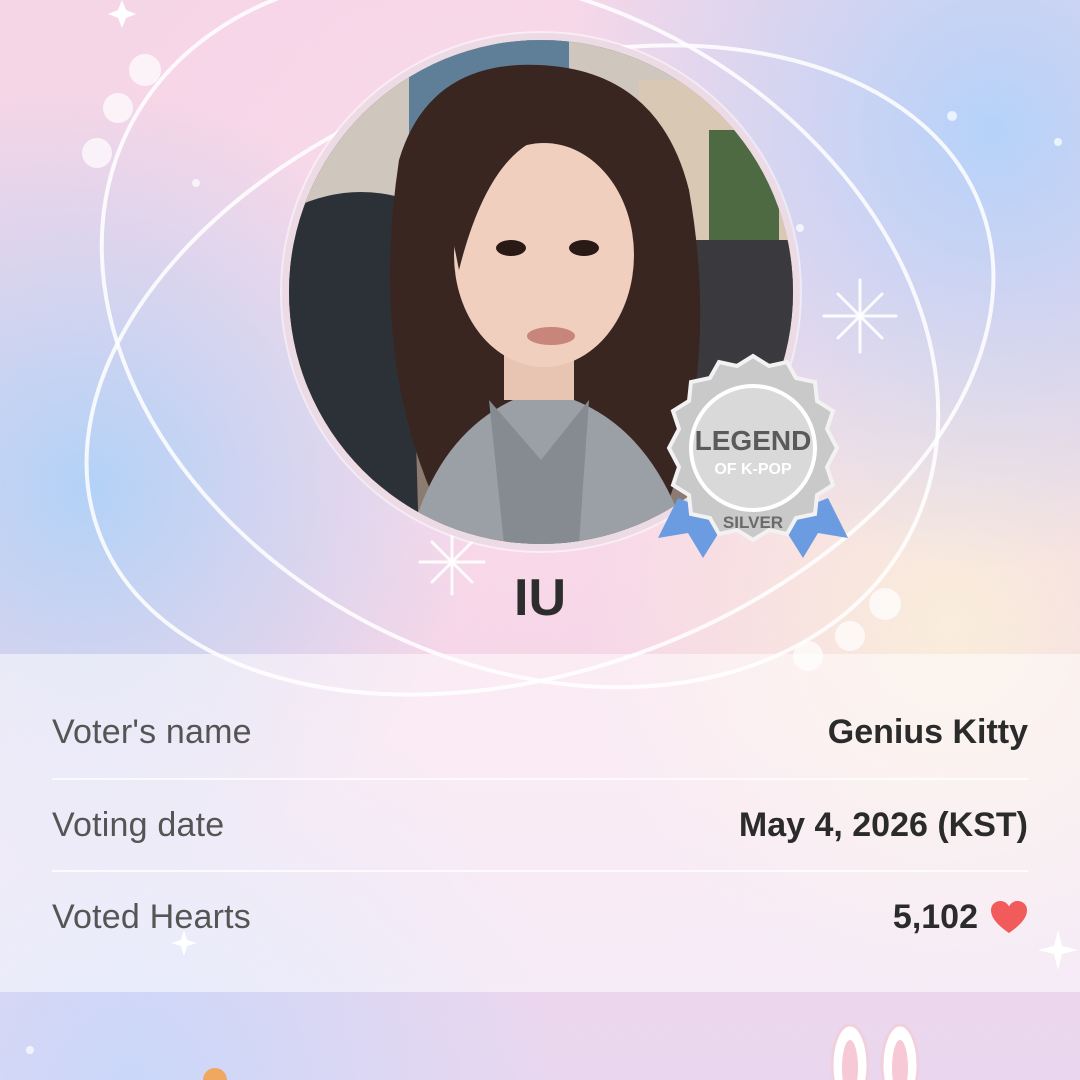 Image resolution: width=1080 pixels, height=1080 pixels. Describe the element at coordinates (138, 824) in the screenshot. I see `voting-date-label: Voting date` at that location.